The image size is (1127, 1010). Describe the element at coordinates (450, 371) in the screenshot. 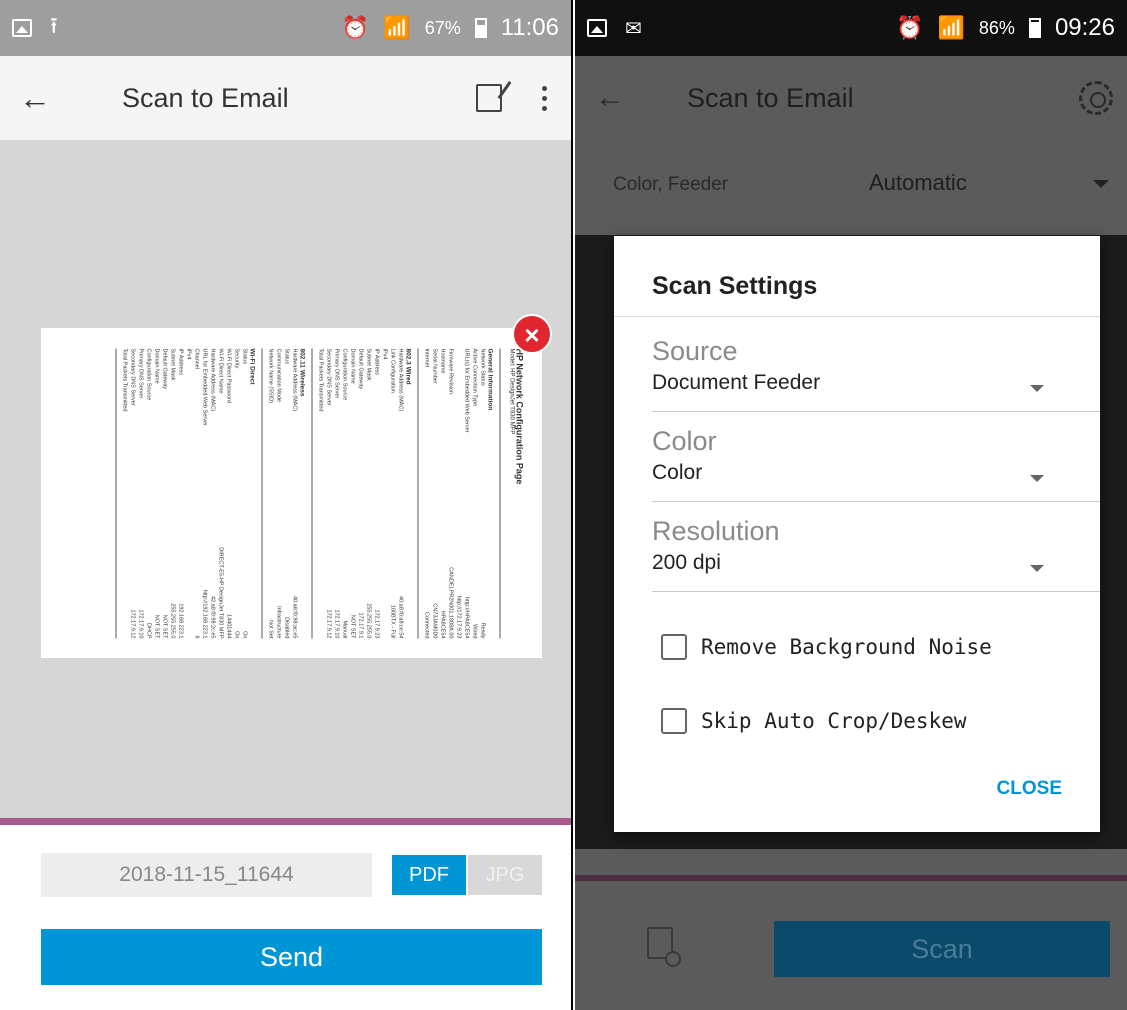

I see `document-row-key: Firmware Revision` at that location.